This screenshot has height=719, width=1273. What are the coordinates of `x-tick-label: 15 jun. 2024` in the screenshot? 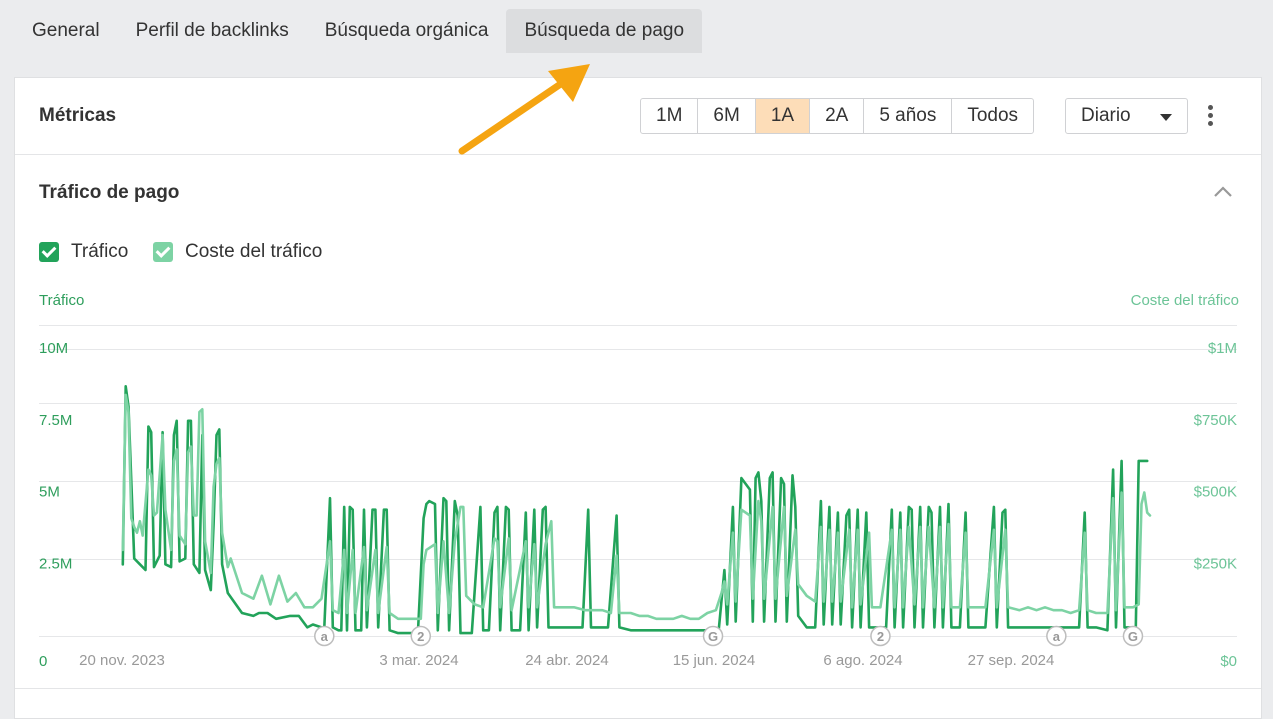 It's located at (714, 660).